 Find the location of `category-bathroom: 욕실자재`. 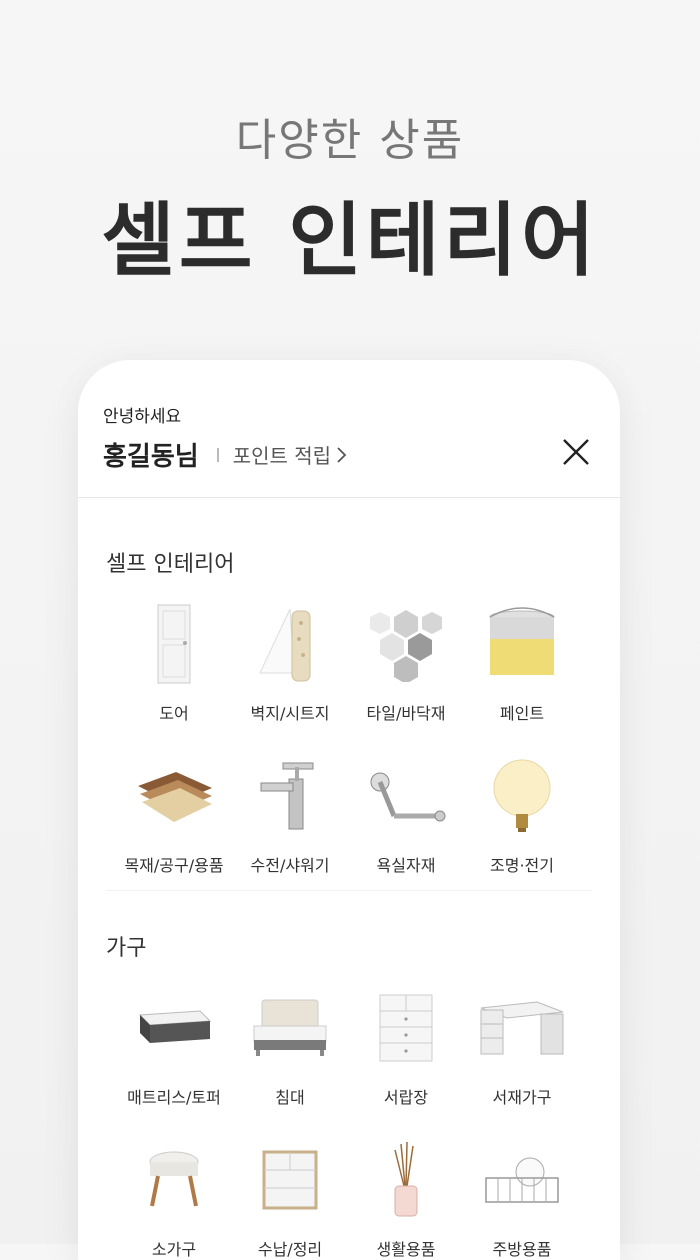

category-bathroom: 욕실자재 is located at coordinates (406, 824).